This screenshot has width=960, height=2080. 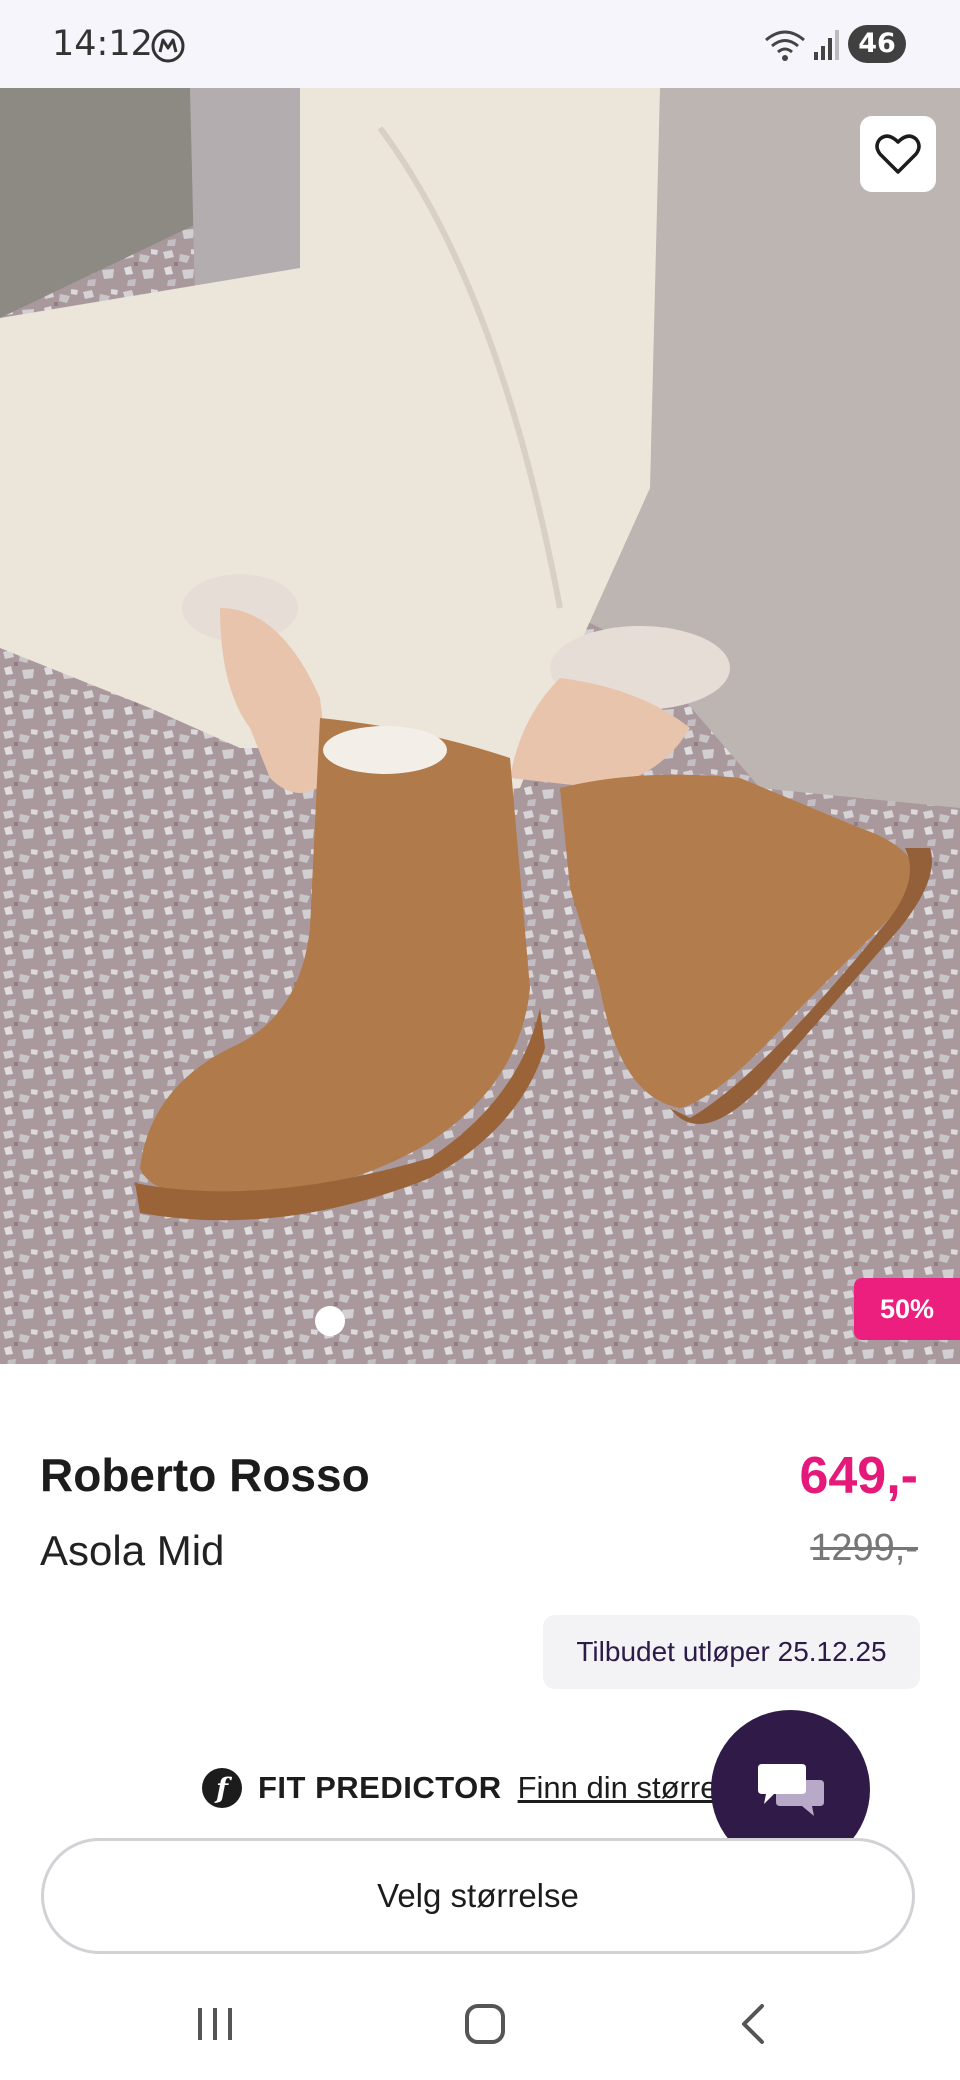 I want to click on fit-predictor: f FIT PREDICTOR Finn din størrelse, so click(x=479, y=1788).